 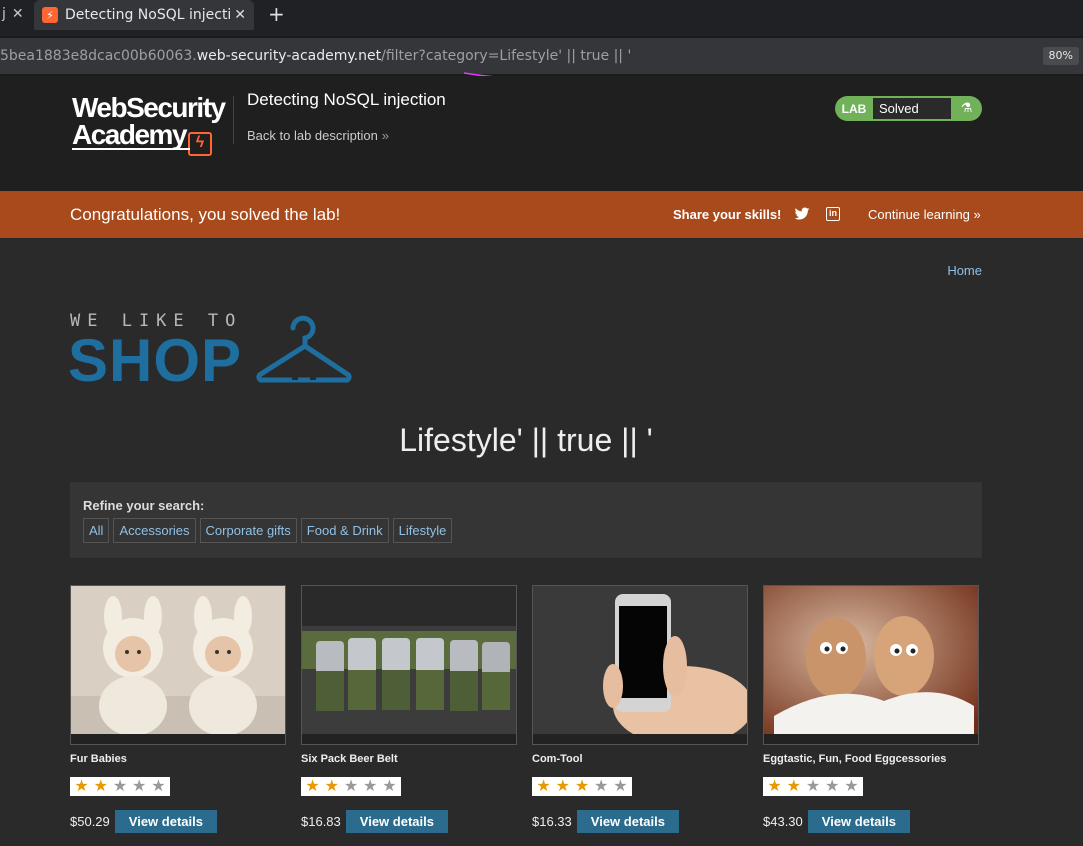 I want to click on price-row: $16.83 View details, so click(x=409, y=821).